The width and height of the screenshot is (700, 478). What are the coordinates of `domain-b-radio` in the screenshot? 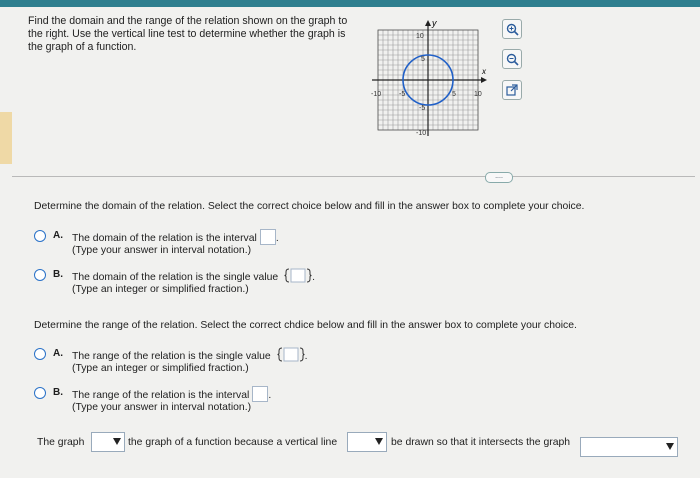 It's located at (40, 275).